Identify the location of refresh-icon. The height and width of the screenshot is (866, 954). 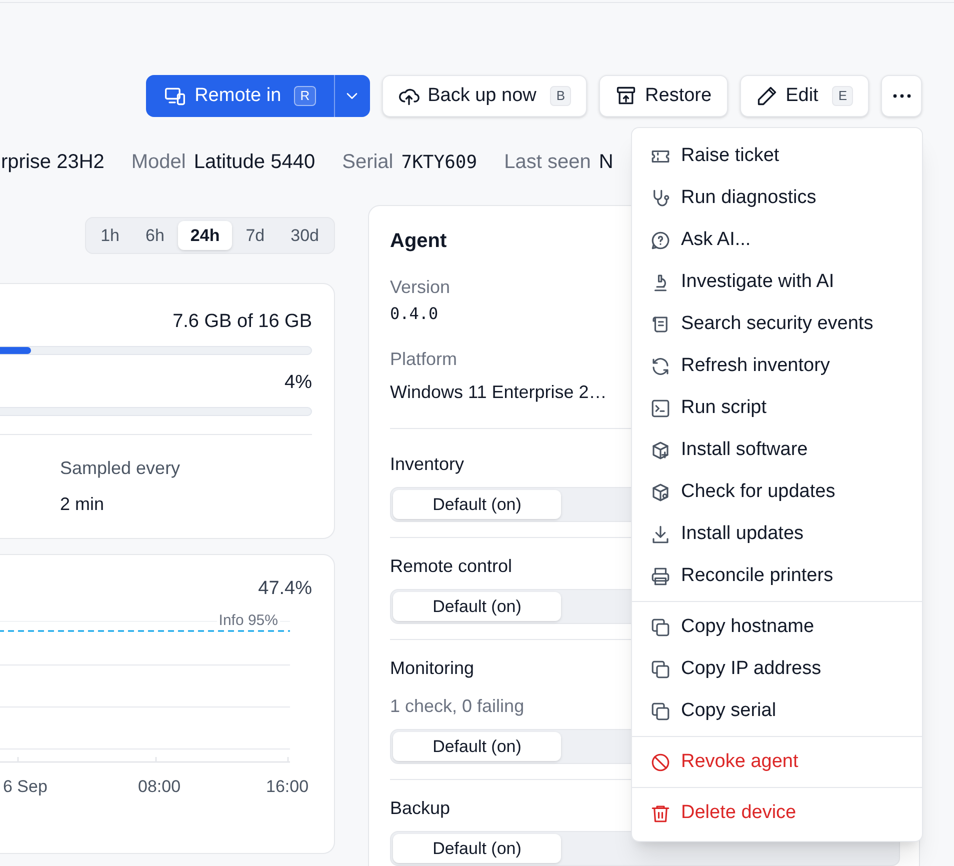
(660, 366).